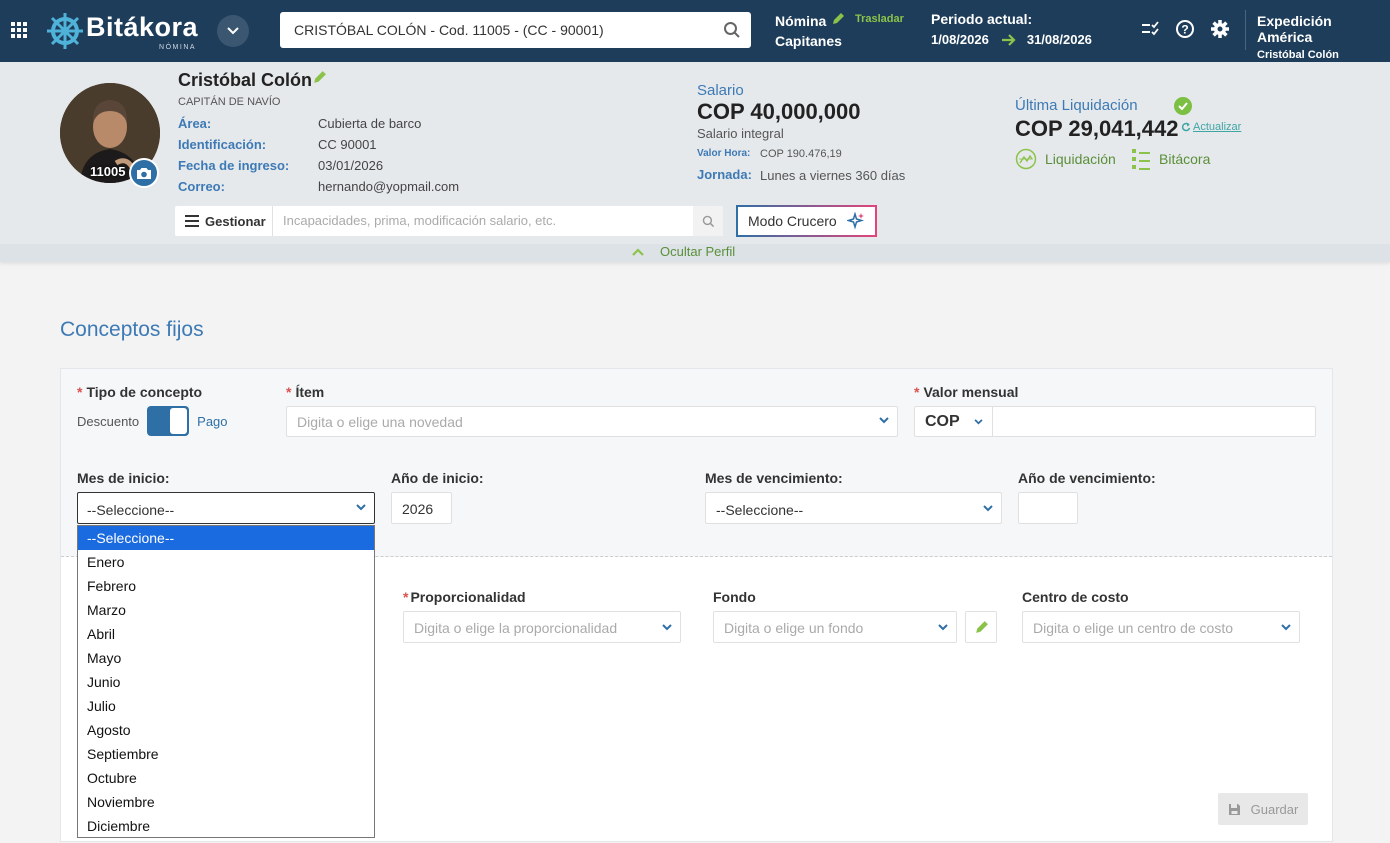 Image resolution: width=1390 pixels, height=843 pixels. What do you see at coordinates (734, 597) in the screenshot?
I see `fondo-label: Fondo` at bounding box center [734, 597].